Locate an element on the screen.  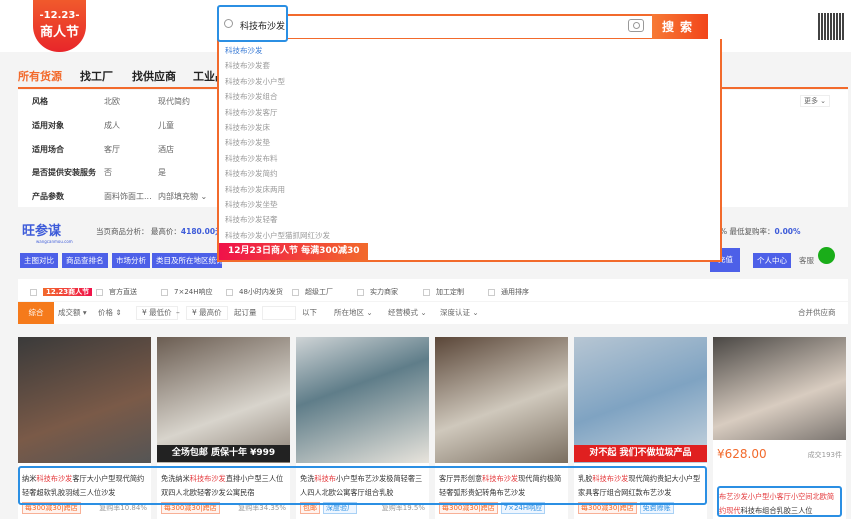
check-48h-ship: 48小时内发货 is located at coordinates (254, 292).